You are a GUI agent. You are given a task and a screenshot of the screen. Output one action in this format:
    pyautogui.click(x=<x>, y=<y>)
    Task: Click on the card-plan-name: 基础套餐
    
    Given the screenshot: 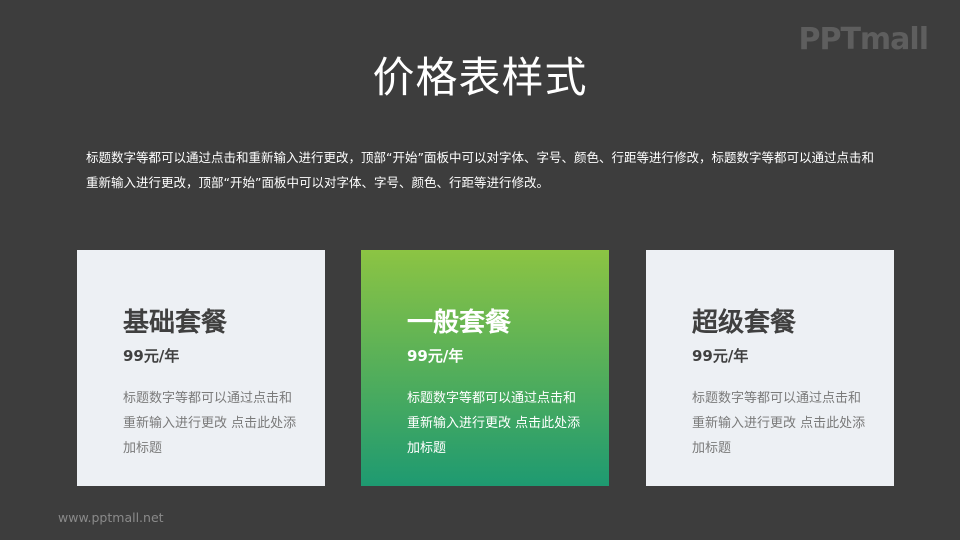 What is the action you would take?
    pyautogui.click(x=175, y=323)
    